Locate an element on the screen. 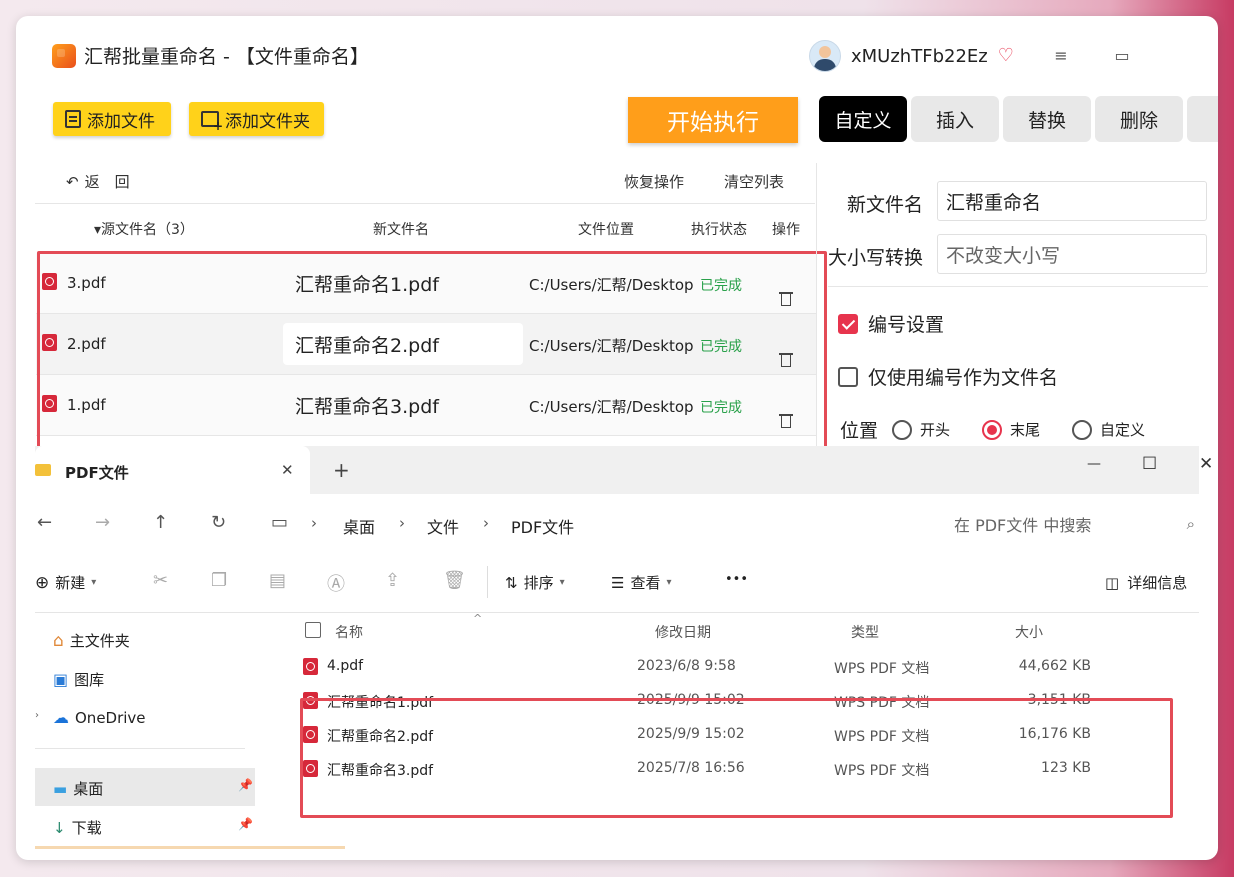 This screenshot has width=1234, height=877. col-size: 大小 is located at coordinates (1029, 632).